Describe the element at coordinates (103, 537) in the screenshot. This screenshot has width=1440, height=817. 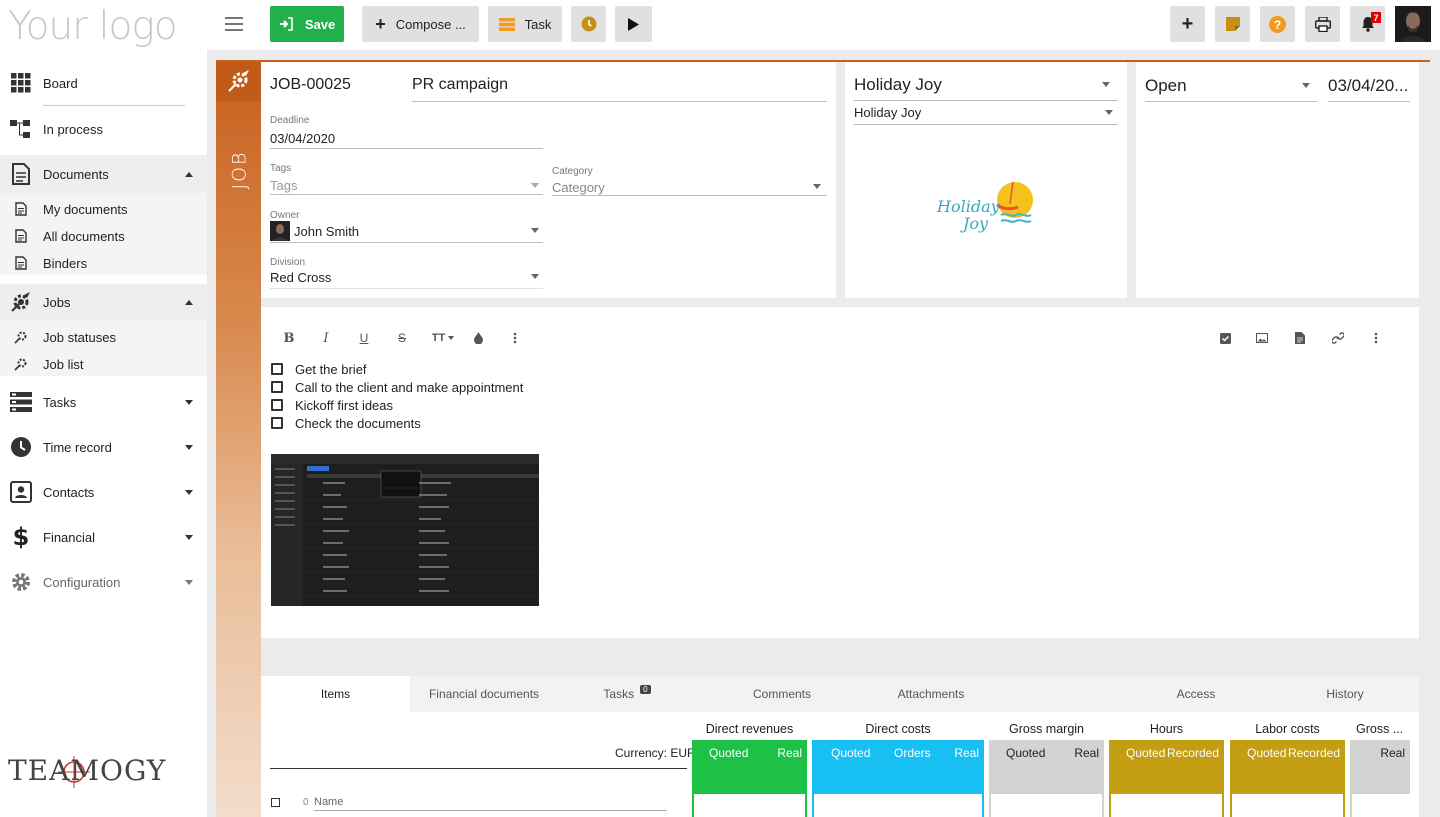
I see `sidebar-item-financial: $ Financial` at that location.